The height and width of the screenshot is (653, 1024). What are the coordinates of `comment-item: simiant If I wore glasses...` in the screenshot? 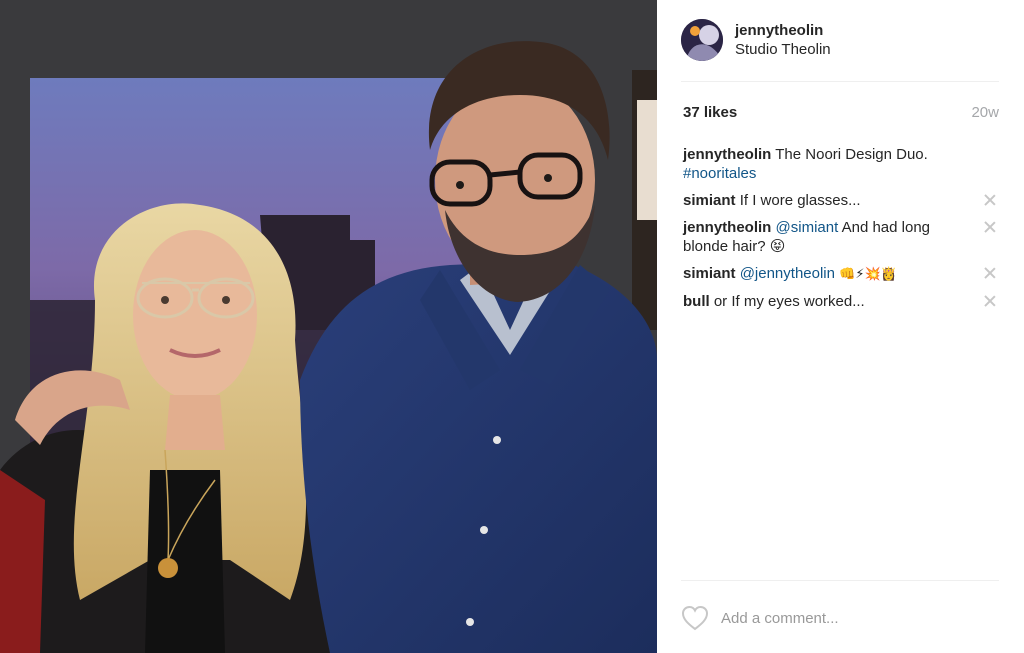 It's located at (841, 200).